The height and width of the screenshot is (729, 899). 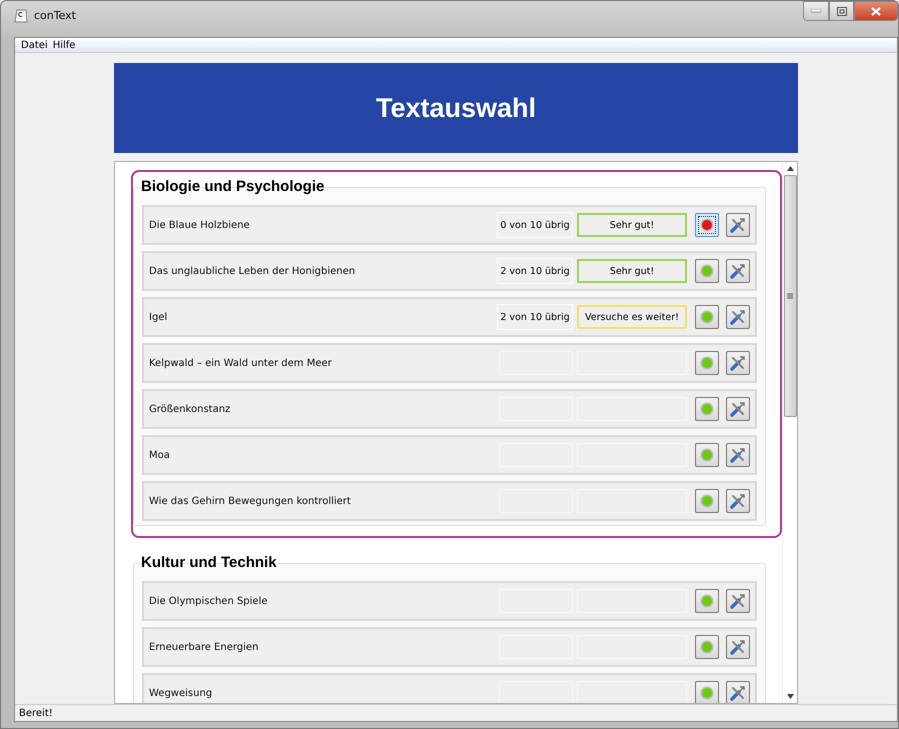 I want to click on page-title: Textauswahl, so click(x=456, y=108).